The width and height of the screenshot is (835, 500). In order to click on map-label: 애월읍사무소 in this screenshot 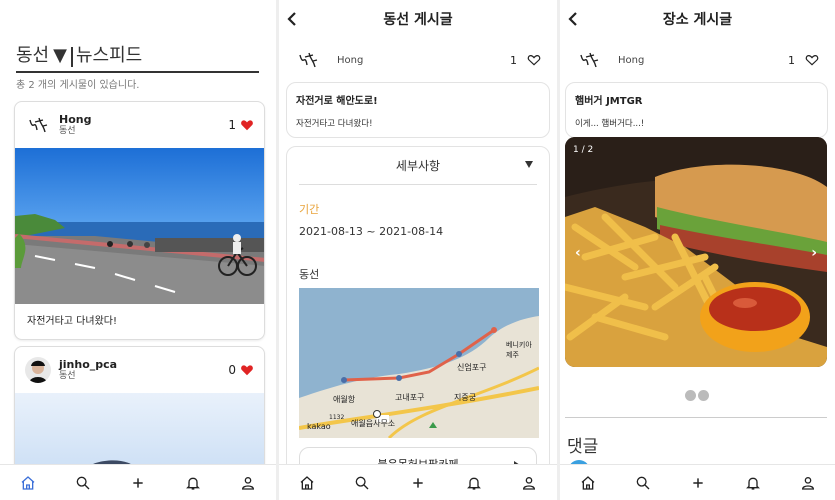, I will do `click(373, 423)`.